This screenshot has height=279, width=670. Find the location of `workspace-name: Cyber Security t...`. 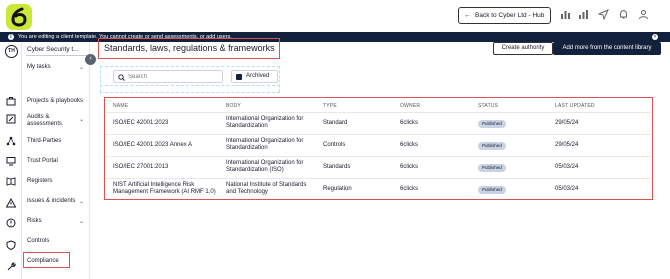

workspace-name: Cyber Security t... is located at coordinates (53, 49).